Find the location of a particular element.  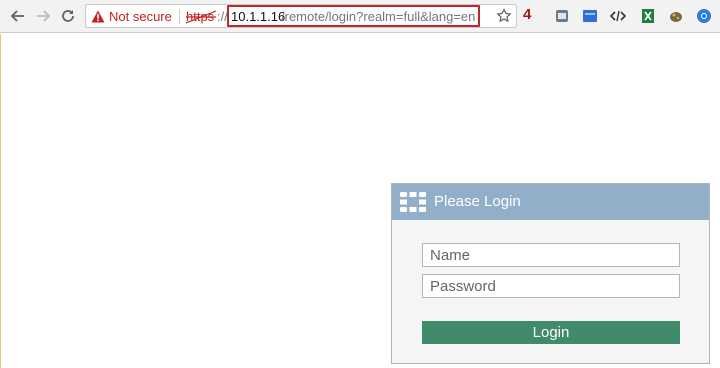

reload-button is located at coordinates (68, 16).